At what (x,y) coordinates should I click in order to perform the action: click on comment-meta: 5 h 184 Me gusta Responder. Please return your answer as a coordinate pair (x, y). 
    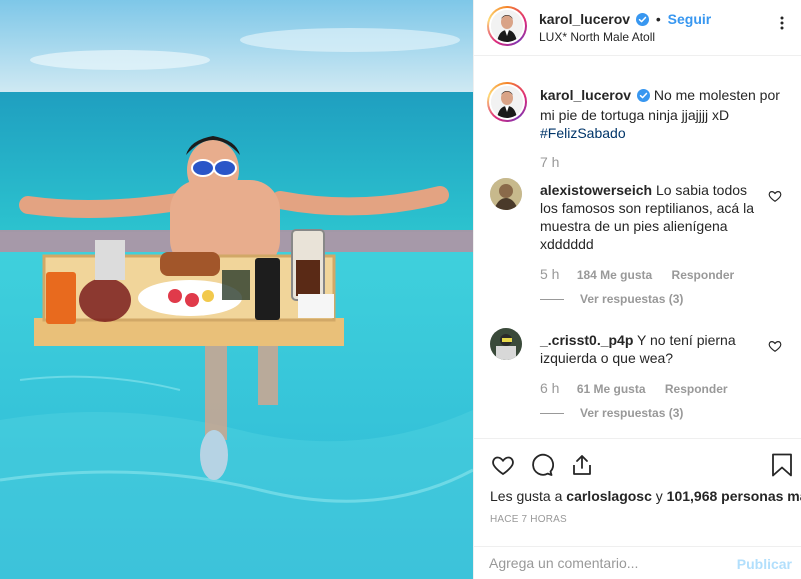
    Looking at the image, I should click on (637, 274).